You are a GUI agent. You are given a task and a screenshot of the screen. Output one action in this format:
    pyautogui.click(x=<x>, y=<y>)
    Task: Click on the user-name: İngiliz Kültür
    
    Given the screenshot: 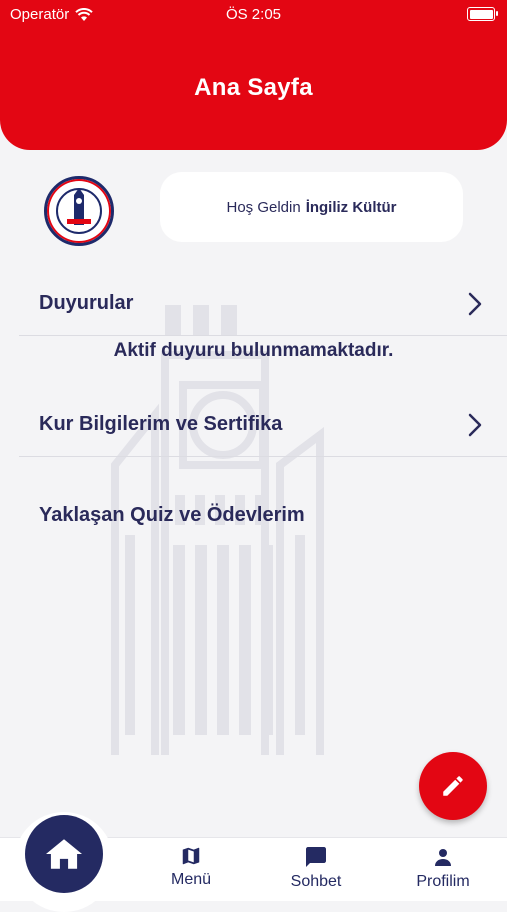 What is the action you would take?
    pyautogui.click(x=351, y=207)
    